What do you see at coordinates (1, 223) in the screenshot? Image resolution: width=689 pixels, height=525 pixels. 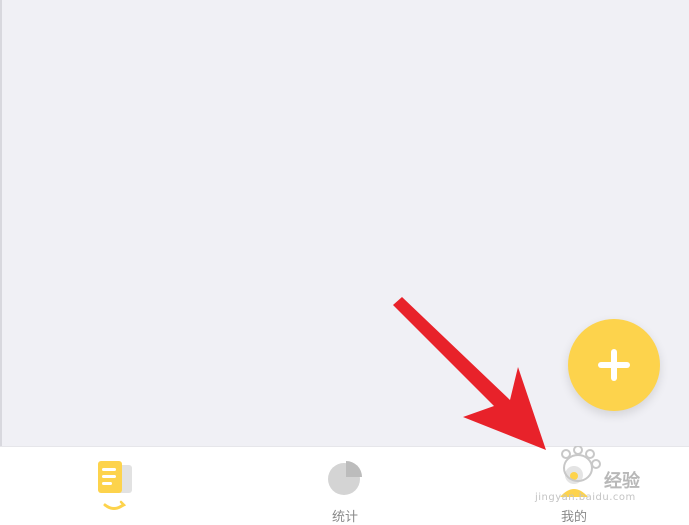 I see `left-divider` at bounding box center [1, 223].